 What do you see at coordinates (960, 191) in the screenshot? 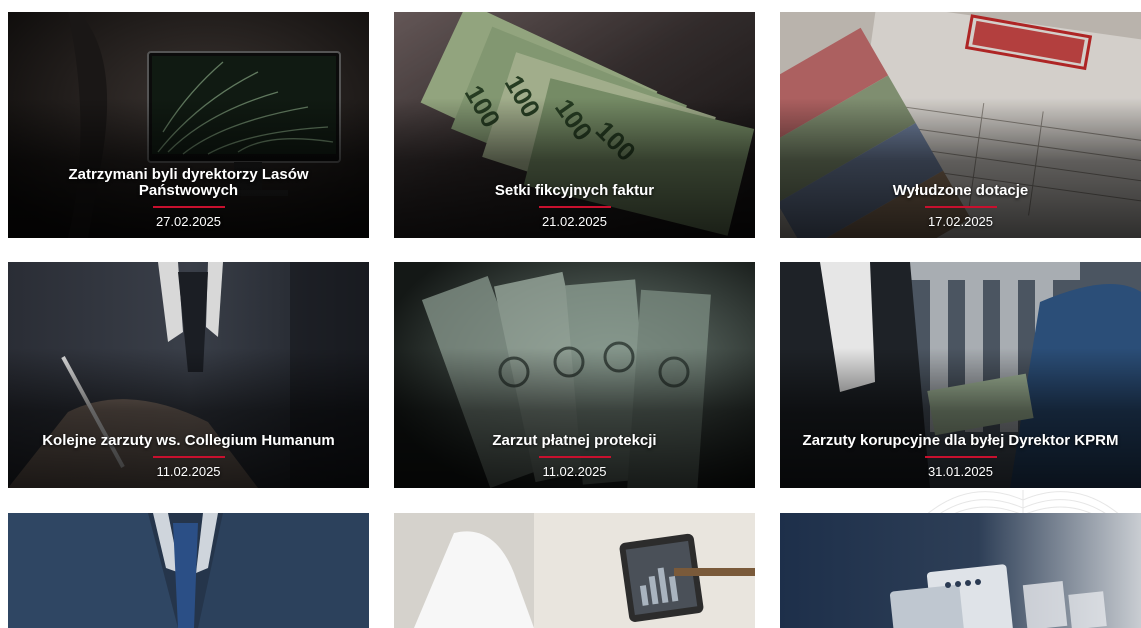
I see `article-title: Wyłudzone dotacje` at bounding box center [960, 191].